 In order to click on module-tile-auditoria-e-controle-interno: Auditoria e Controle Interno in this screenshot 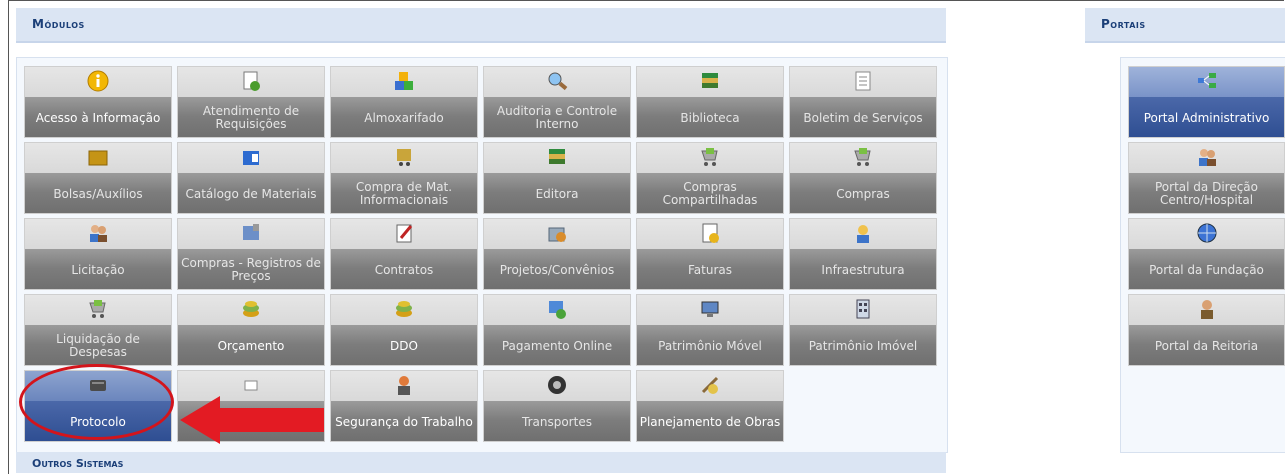, I will do `click(557, 102)`.